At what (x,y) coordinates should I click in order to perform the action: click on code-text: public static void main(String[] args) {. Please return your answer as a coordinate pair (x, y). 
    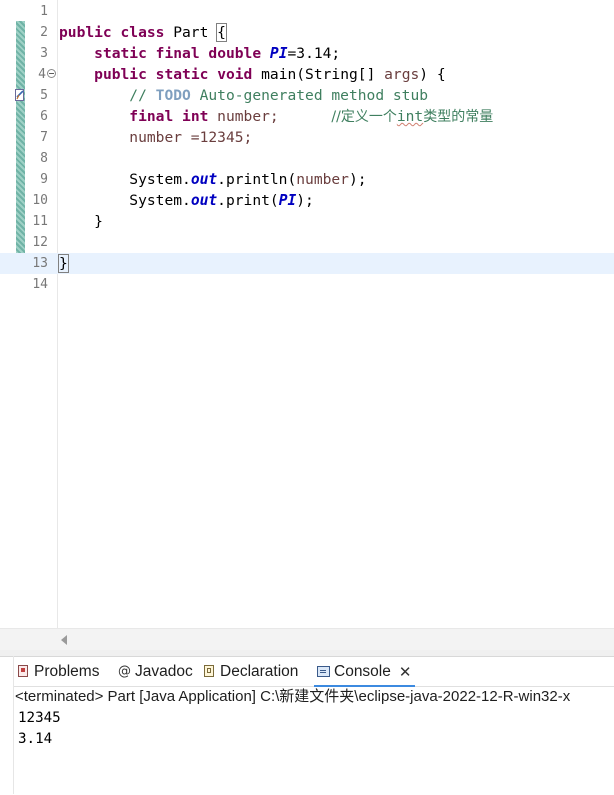
    Looking at the image, I should click on (270, 74).